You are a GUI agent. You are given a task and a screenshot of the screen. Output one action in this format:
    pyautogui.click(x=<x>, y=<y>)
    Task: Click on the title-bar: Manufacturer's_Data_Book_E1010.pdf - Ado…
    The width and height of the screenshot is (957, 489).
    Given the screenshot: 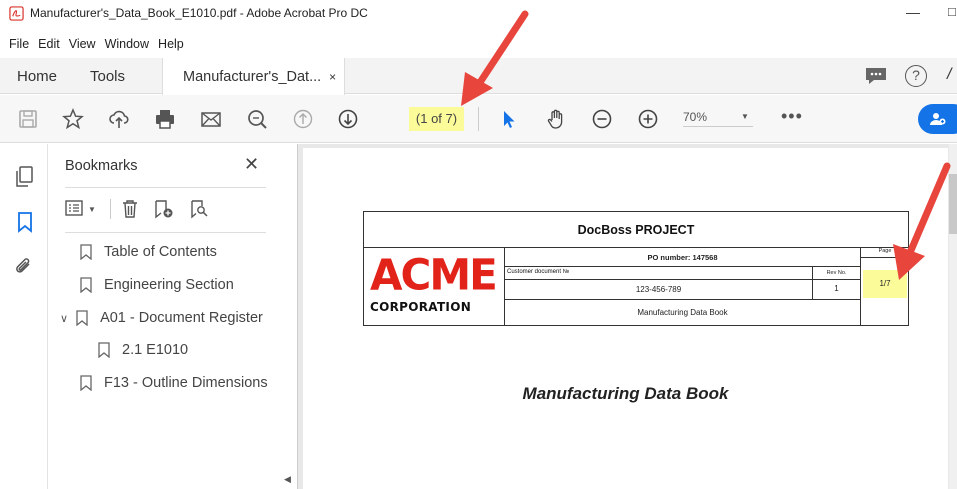 What is the action you would take?
    pyautogui.click(x=478, y=13)
    